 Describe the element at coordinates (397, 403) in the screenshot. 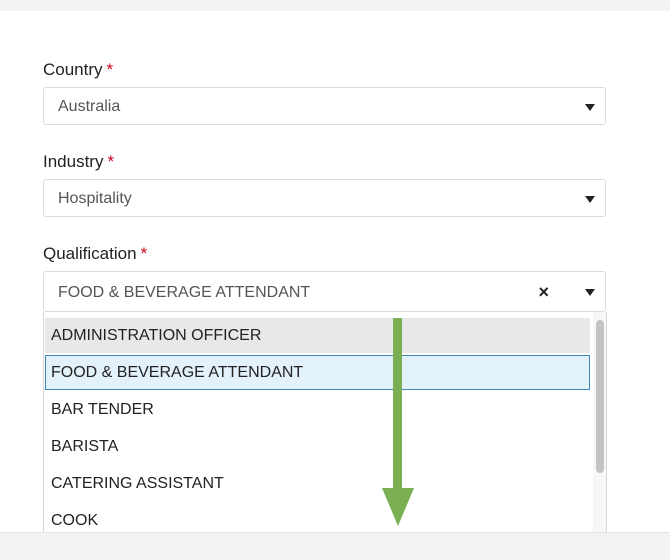

I see `arrow-shaft` at that location.